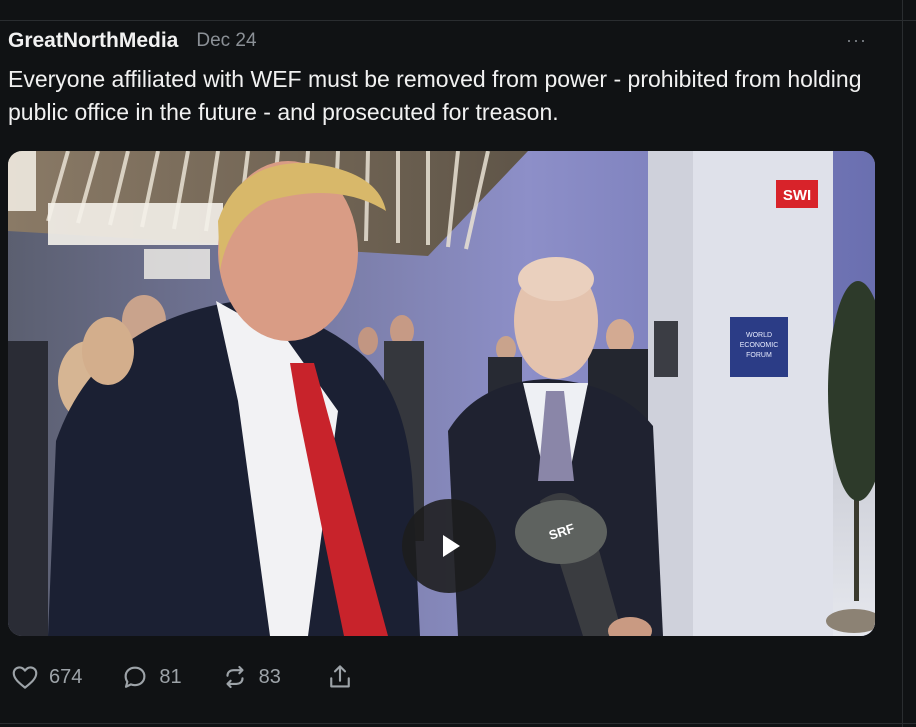  I want to click on post-header: GreatNorthMedia Dec 24, so click(132, 41).